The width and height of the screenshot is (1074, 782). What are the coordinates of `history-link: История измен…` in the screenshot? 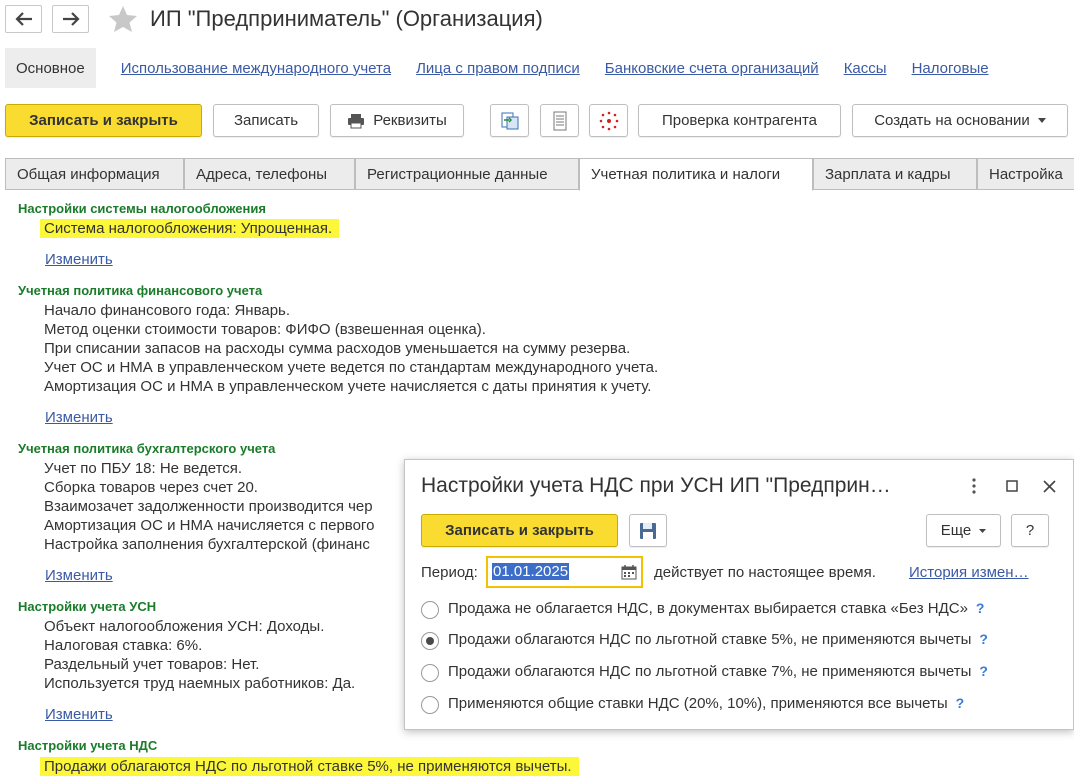 It's located at (969, 572).